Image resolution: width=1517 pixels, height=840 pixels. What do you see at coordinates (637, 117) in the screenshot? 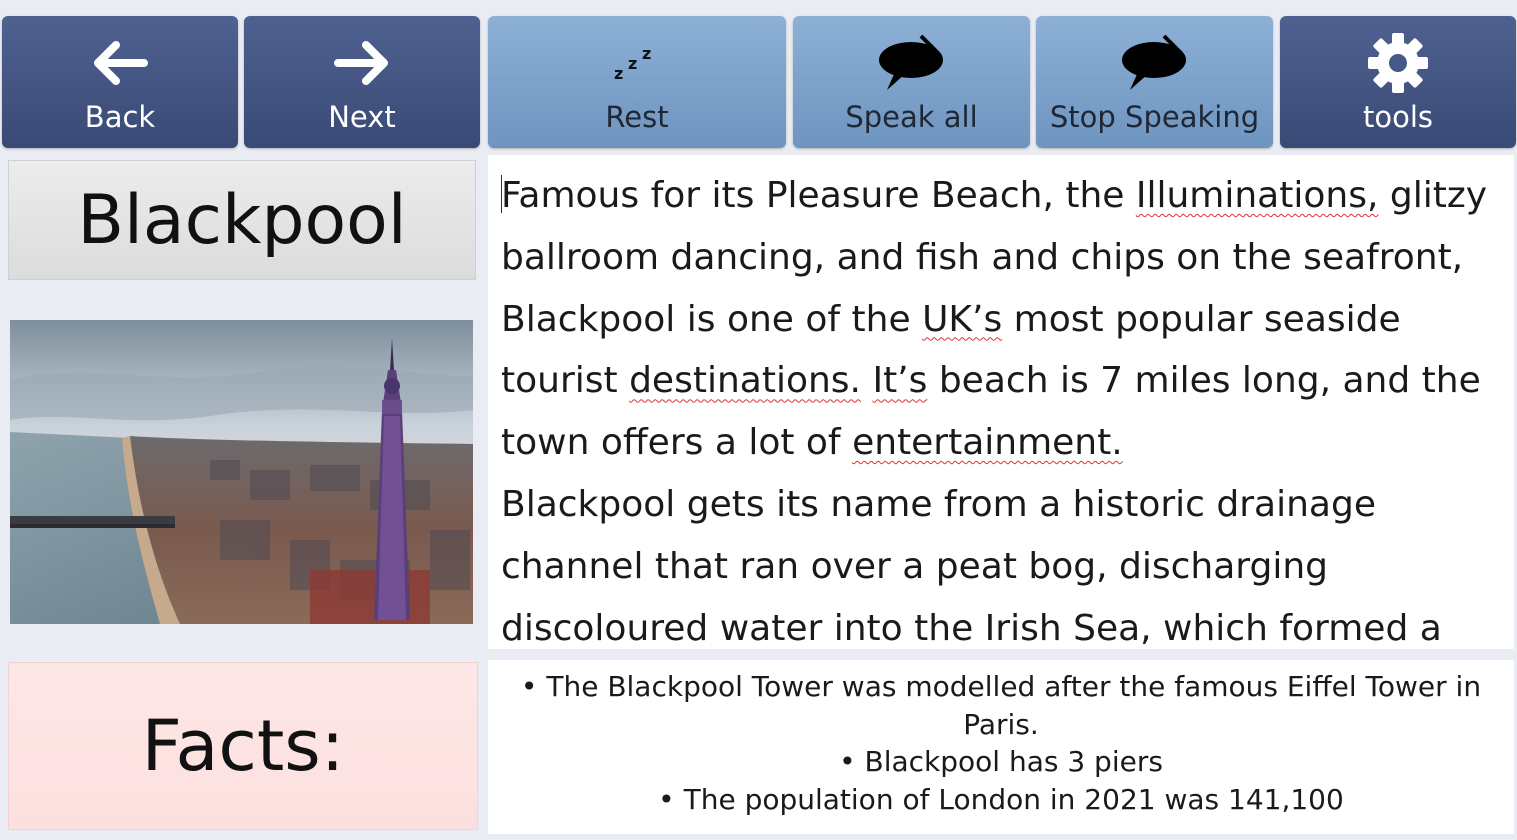
I see `rest-label: Rest` at bounding box center [637, 117].